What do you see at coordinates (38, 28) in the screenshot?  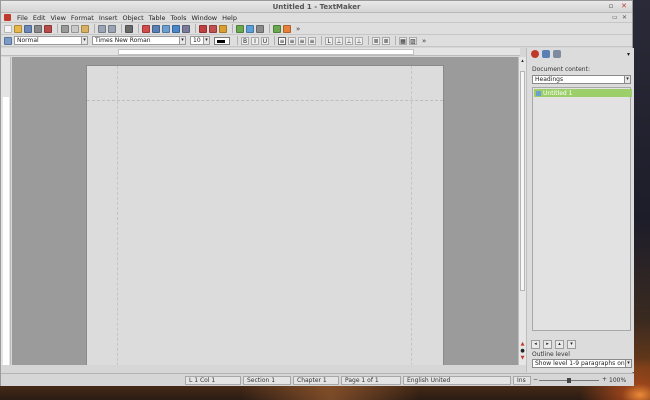 I see `print-icon` at bounding box center [38, 28].